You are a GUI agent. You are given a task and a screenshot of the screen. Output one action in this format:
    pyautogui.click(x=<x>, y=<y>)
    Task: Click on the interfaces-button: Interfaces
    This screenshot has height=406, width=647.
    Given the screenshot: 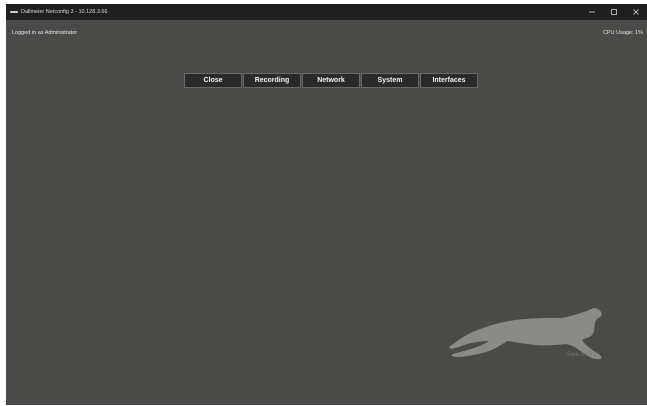 What is the action you would take?
    pyautogui.click(x=449, y=80)
    